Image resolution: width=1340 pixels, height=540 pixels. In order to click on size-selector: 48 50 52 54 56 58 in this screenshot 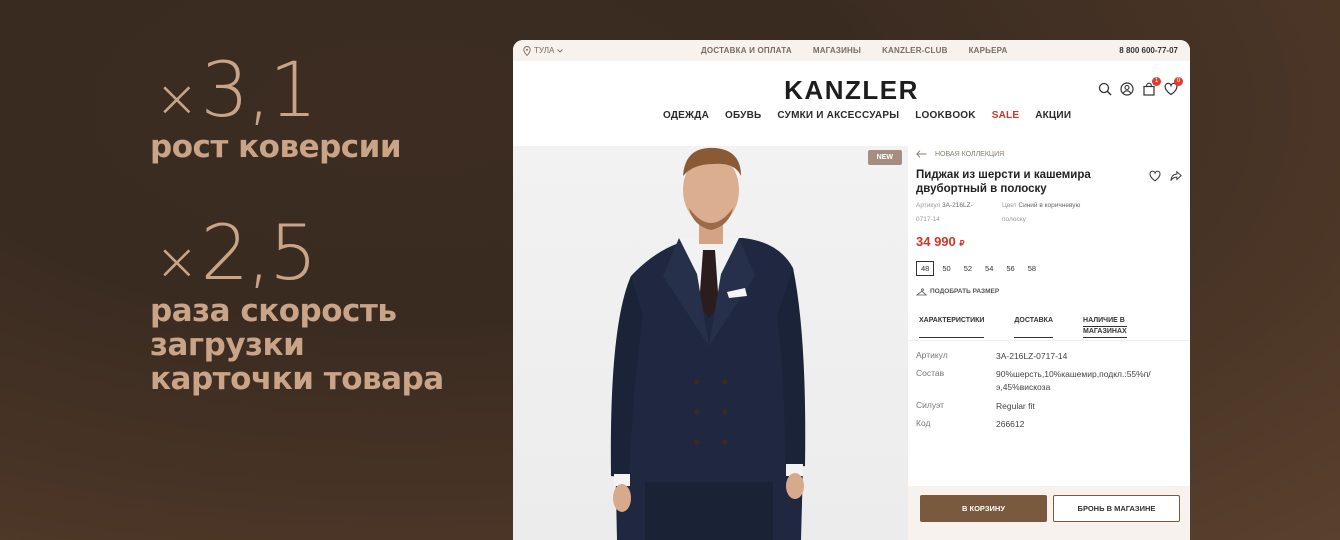, I will do `click(978, 268)`.